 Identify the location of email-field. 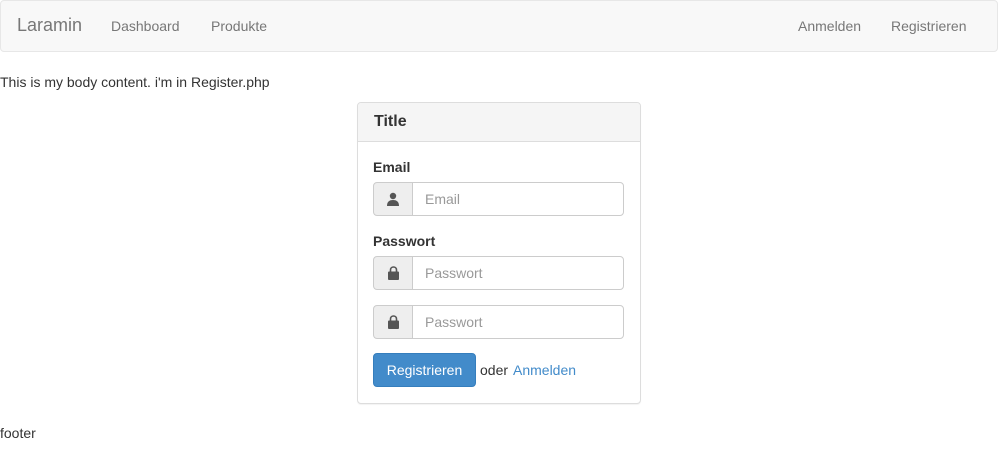
(518, 199).